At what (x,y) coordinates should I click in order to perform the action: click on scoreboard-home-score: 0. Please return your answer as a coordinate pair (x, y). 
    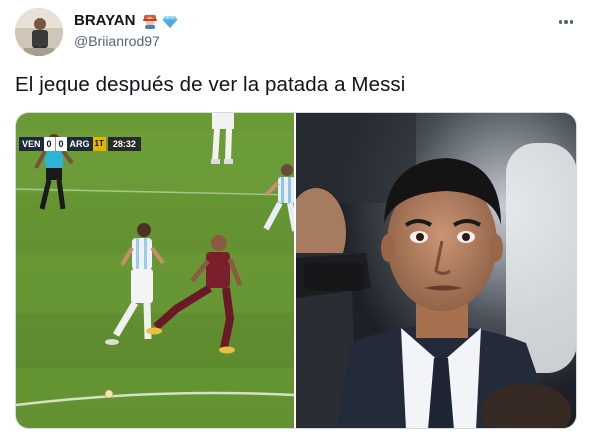
    Looking at the image, I should click on (49, 144).